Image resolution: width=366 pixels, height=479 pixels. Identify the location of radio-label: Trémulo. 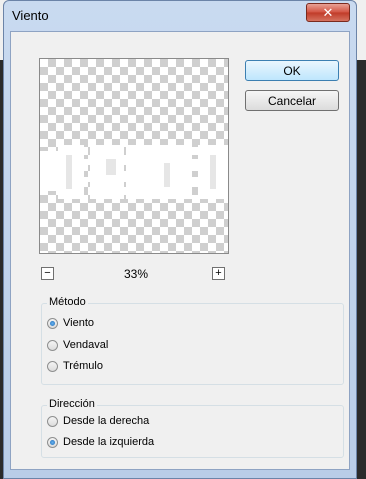
(83, 366).